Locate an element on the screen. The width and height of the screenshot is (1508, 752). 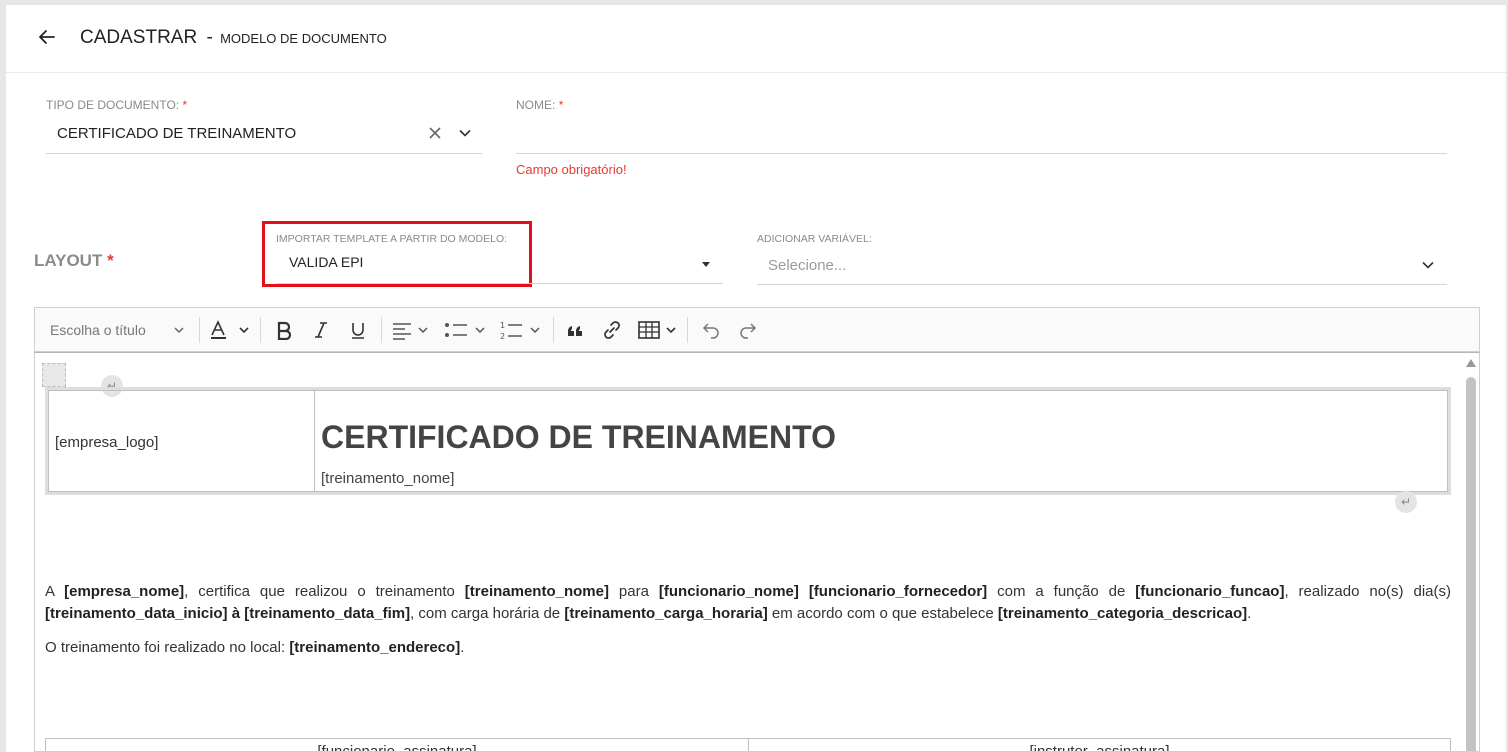
italic-icon is located at coordinates (321, 329).